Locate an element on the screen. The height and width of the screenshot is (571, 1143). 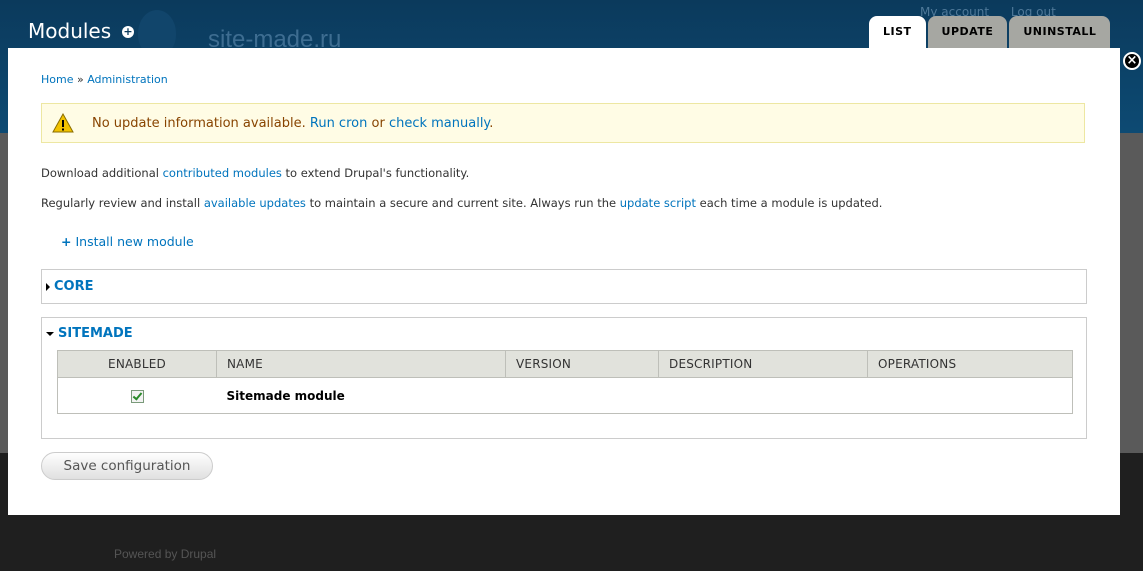
available-updates-link: available updates is located at coordinates (255, 203).